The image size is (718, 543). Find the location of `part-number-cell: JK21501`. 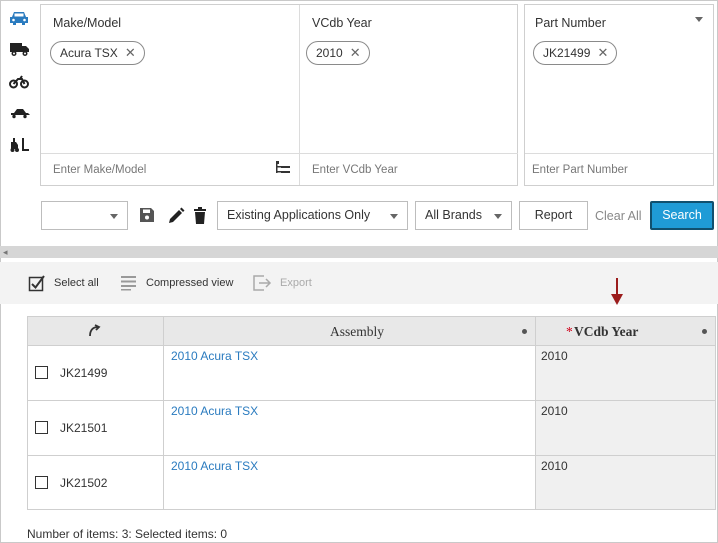

part-number-cell: JK21501 is located at coordinates (84, 428).